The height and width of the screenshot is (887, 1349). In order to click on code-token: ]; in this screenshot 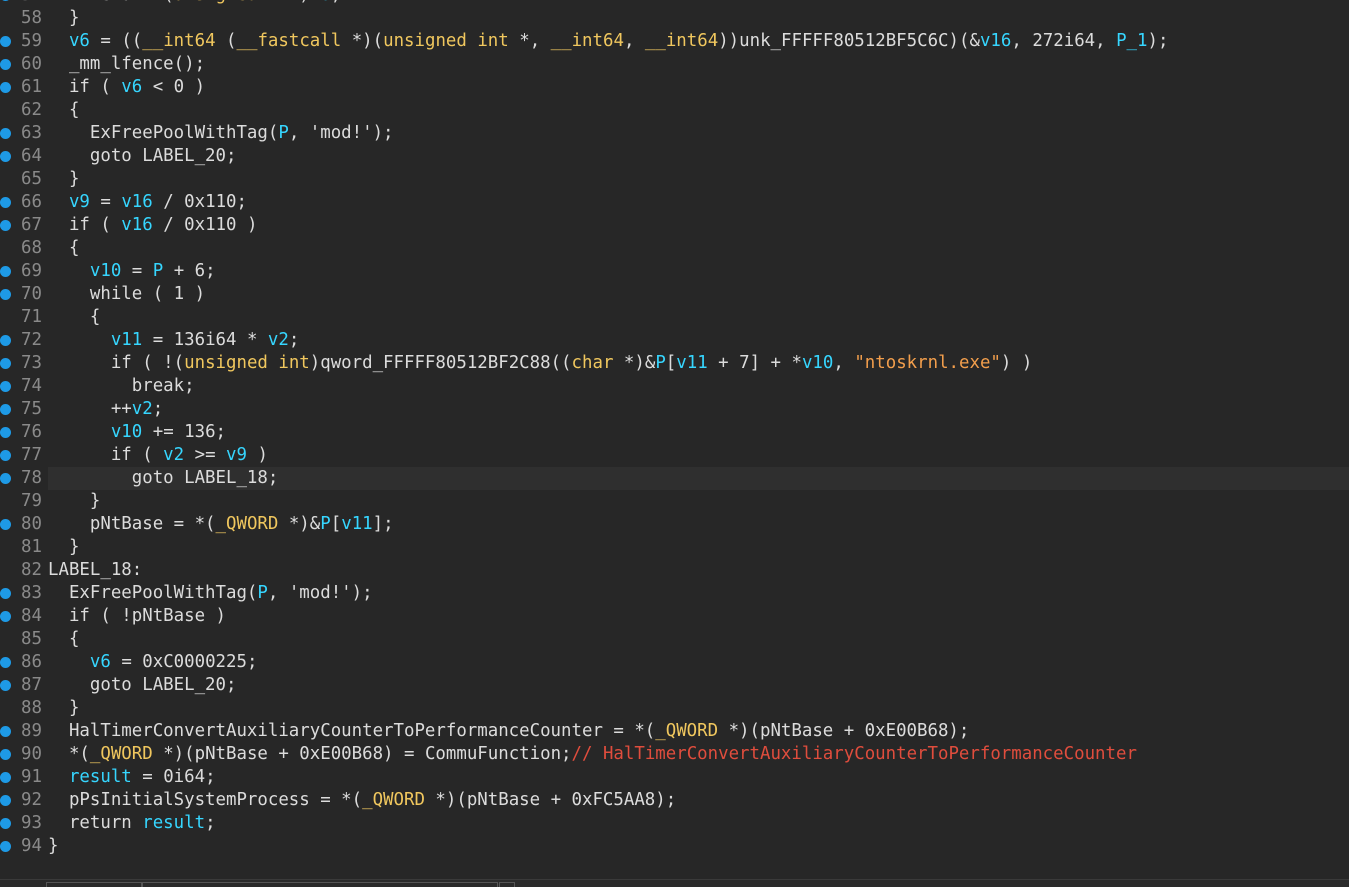, I will do `click(383, 524)`.